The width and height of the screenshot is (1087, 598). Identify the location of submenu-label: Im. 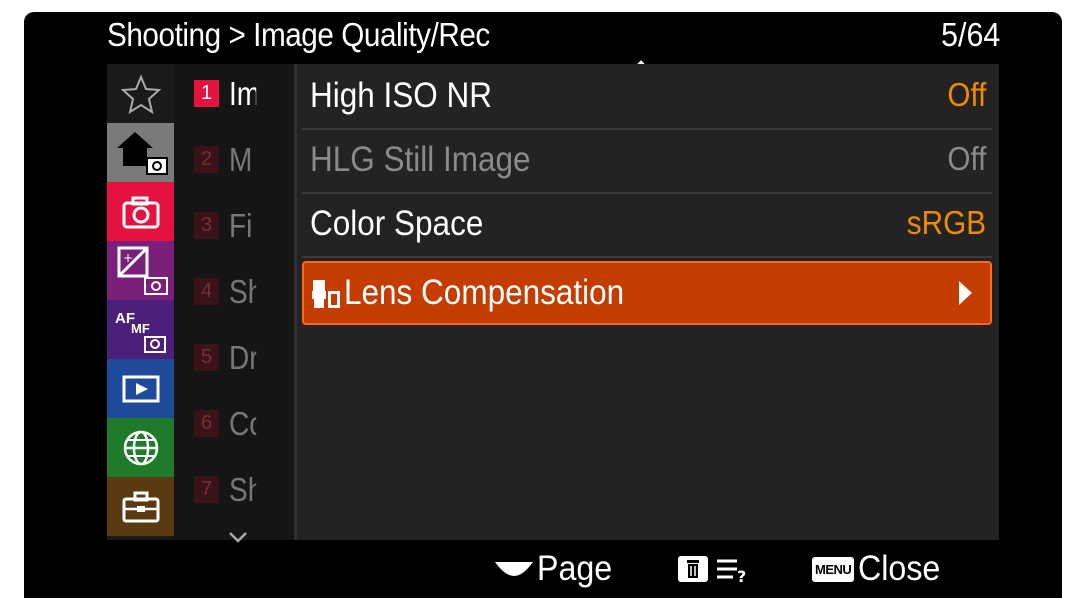
(242, 93).